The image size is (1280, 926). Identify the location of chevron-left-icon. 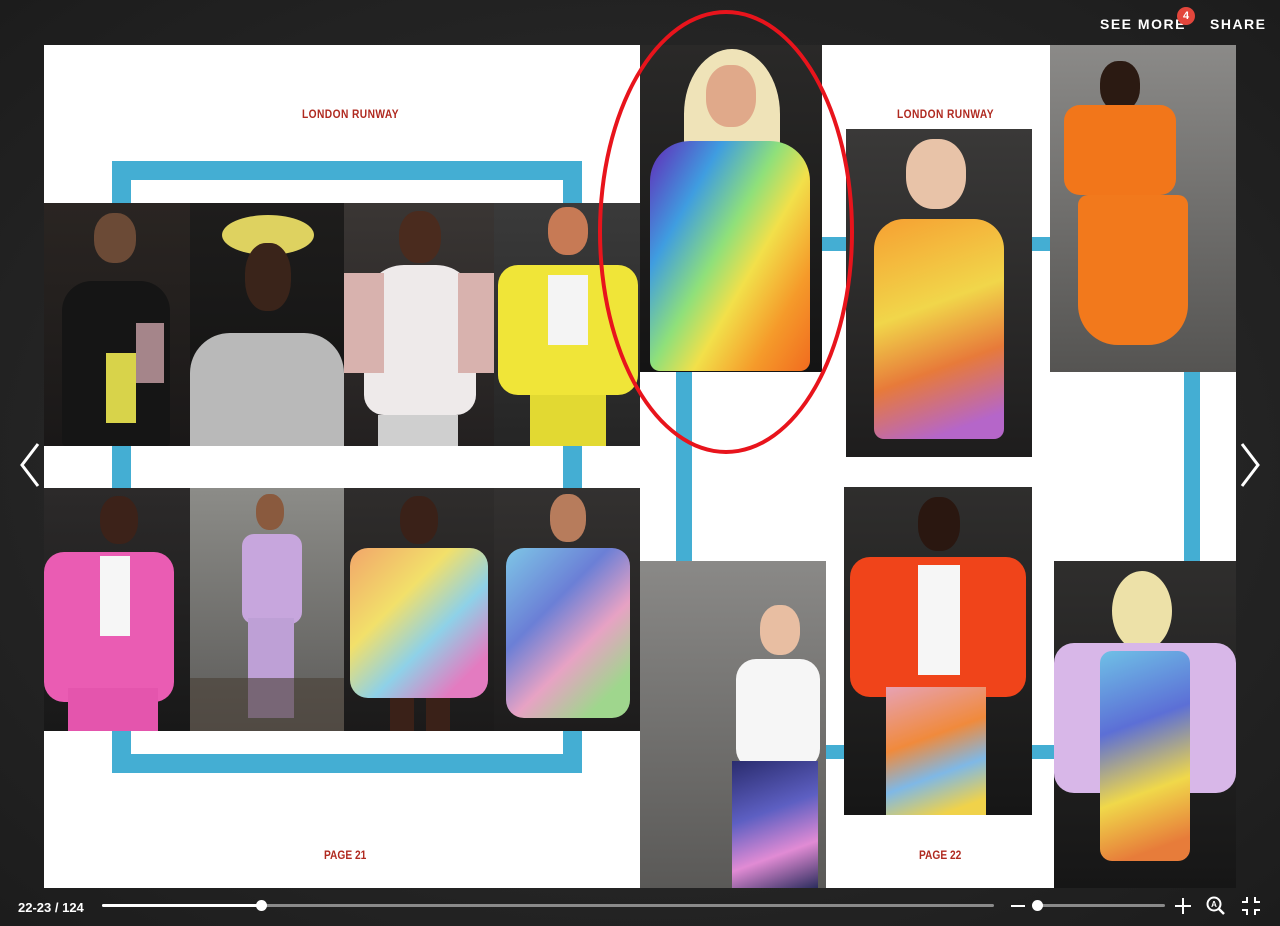
(30, 465).